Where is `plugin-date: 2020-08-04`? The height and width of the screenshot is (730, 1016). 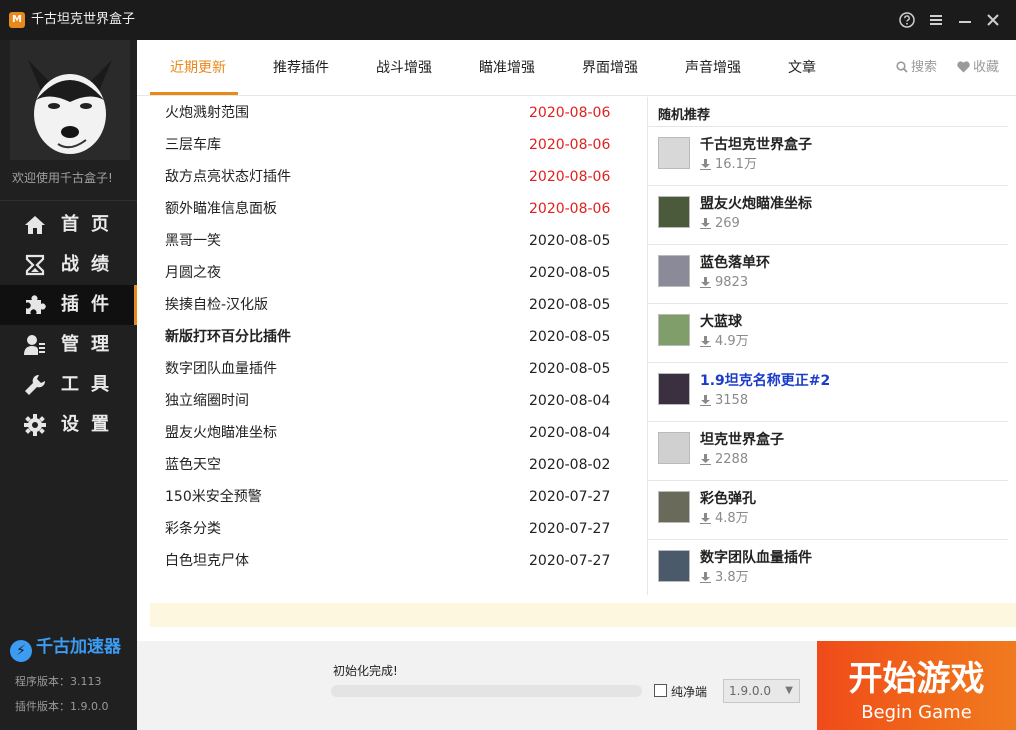 plugin-date: 2020-08-04 is located at coordinates (570, 401).